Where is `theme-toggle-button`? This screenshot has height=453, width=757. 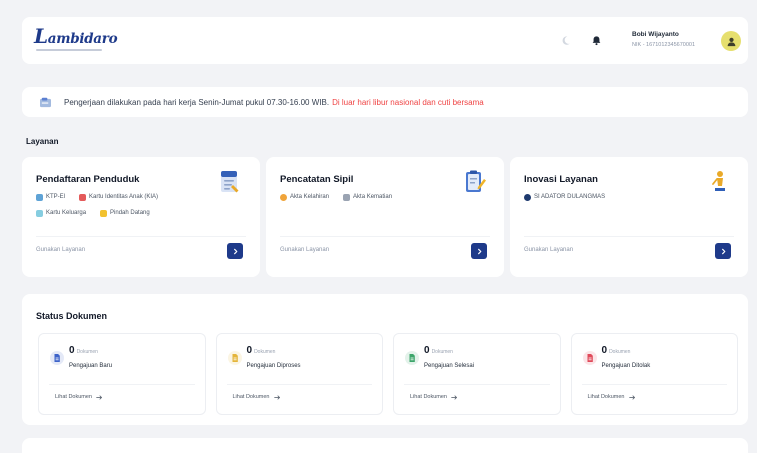
theme-toggle-button is located at coordinates (565, 40).